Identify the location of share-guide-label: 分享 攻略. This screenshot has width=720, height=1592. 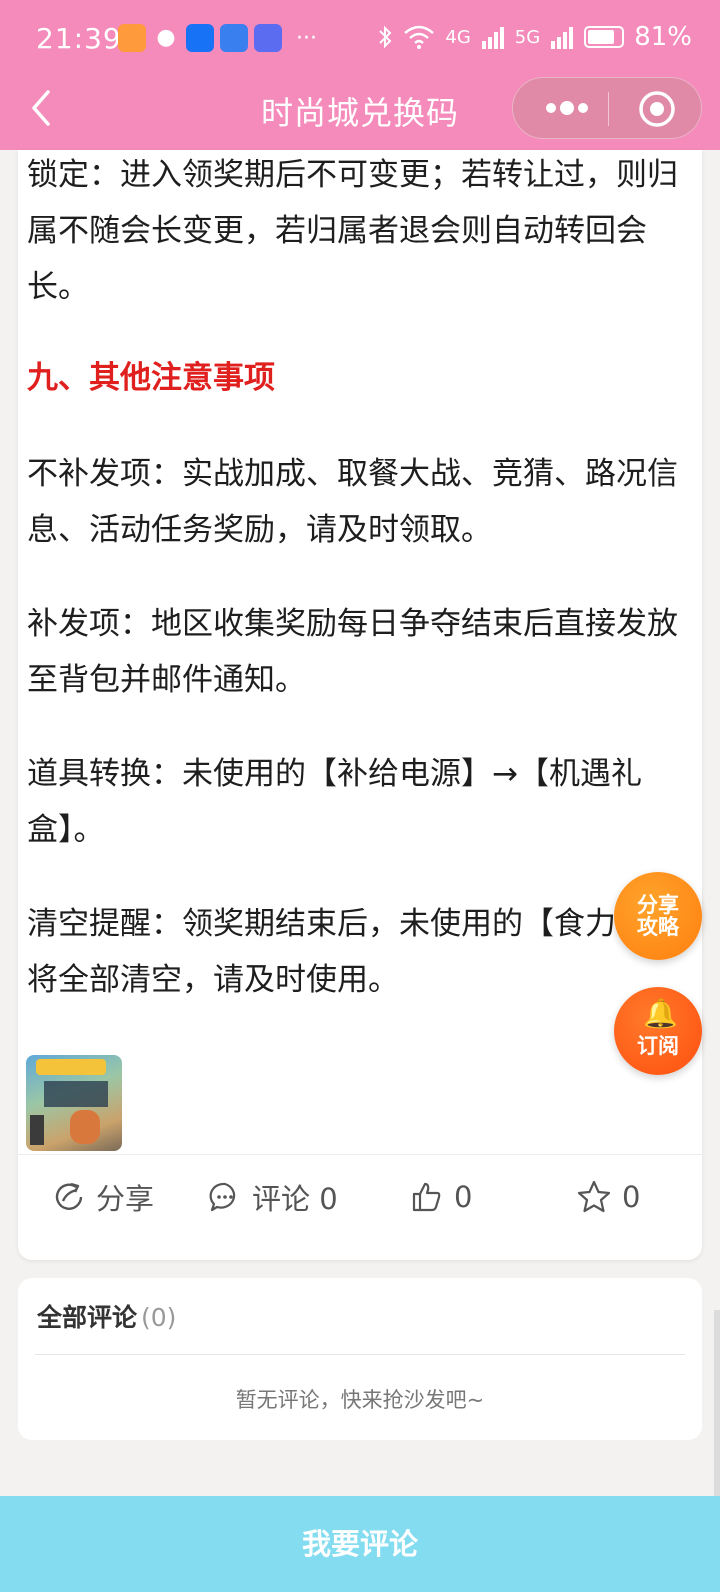
(658, 916).